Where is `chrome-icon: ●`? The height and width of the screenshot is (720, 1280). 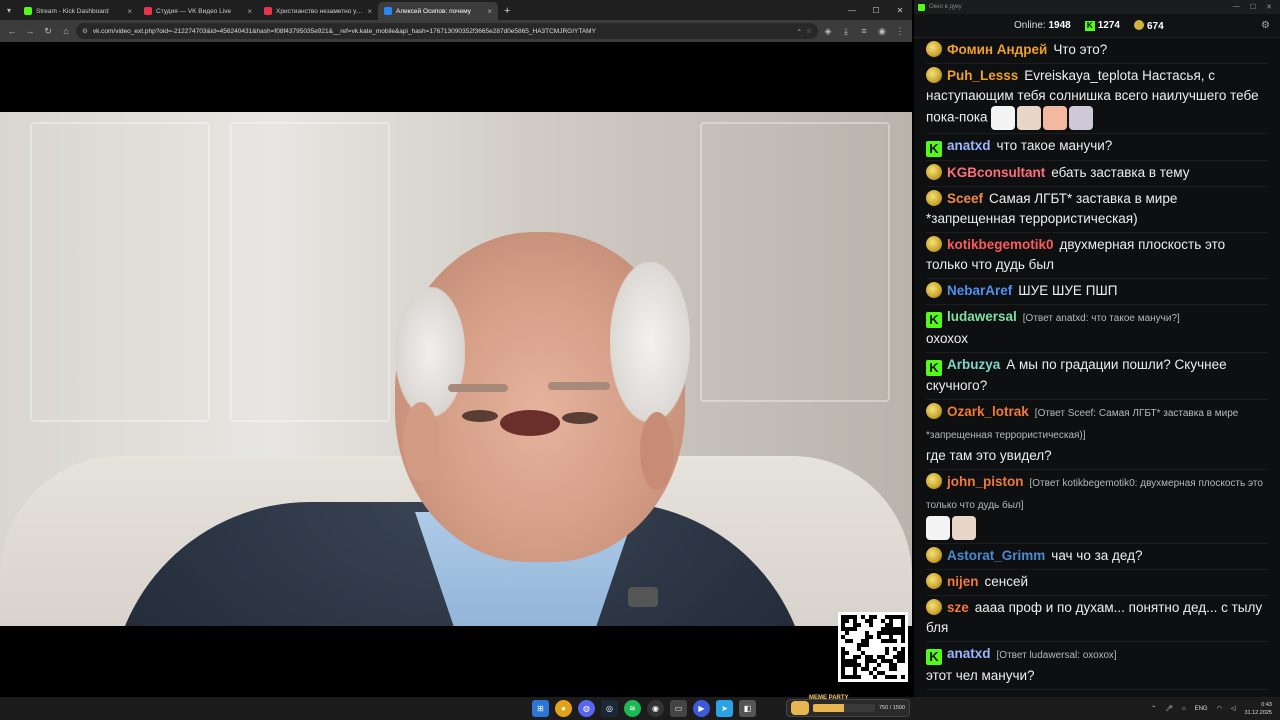
chrome-icon: ● is located at coordinates (563, 708).